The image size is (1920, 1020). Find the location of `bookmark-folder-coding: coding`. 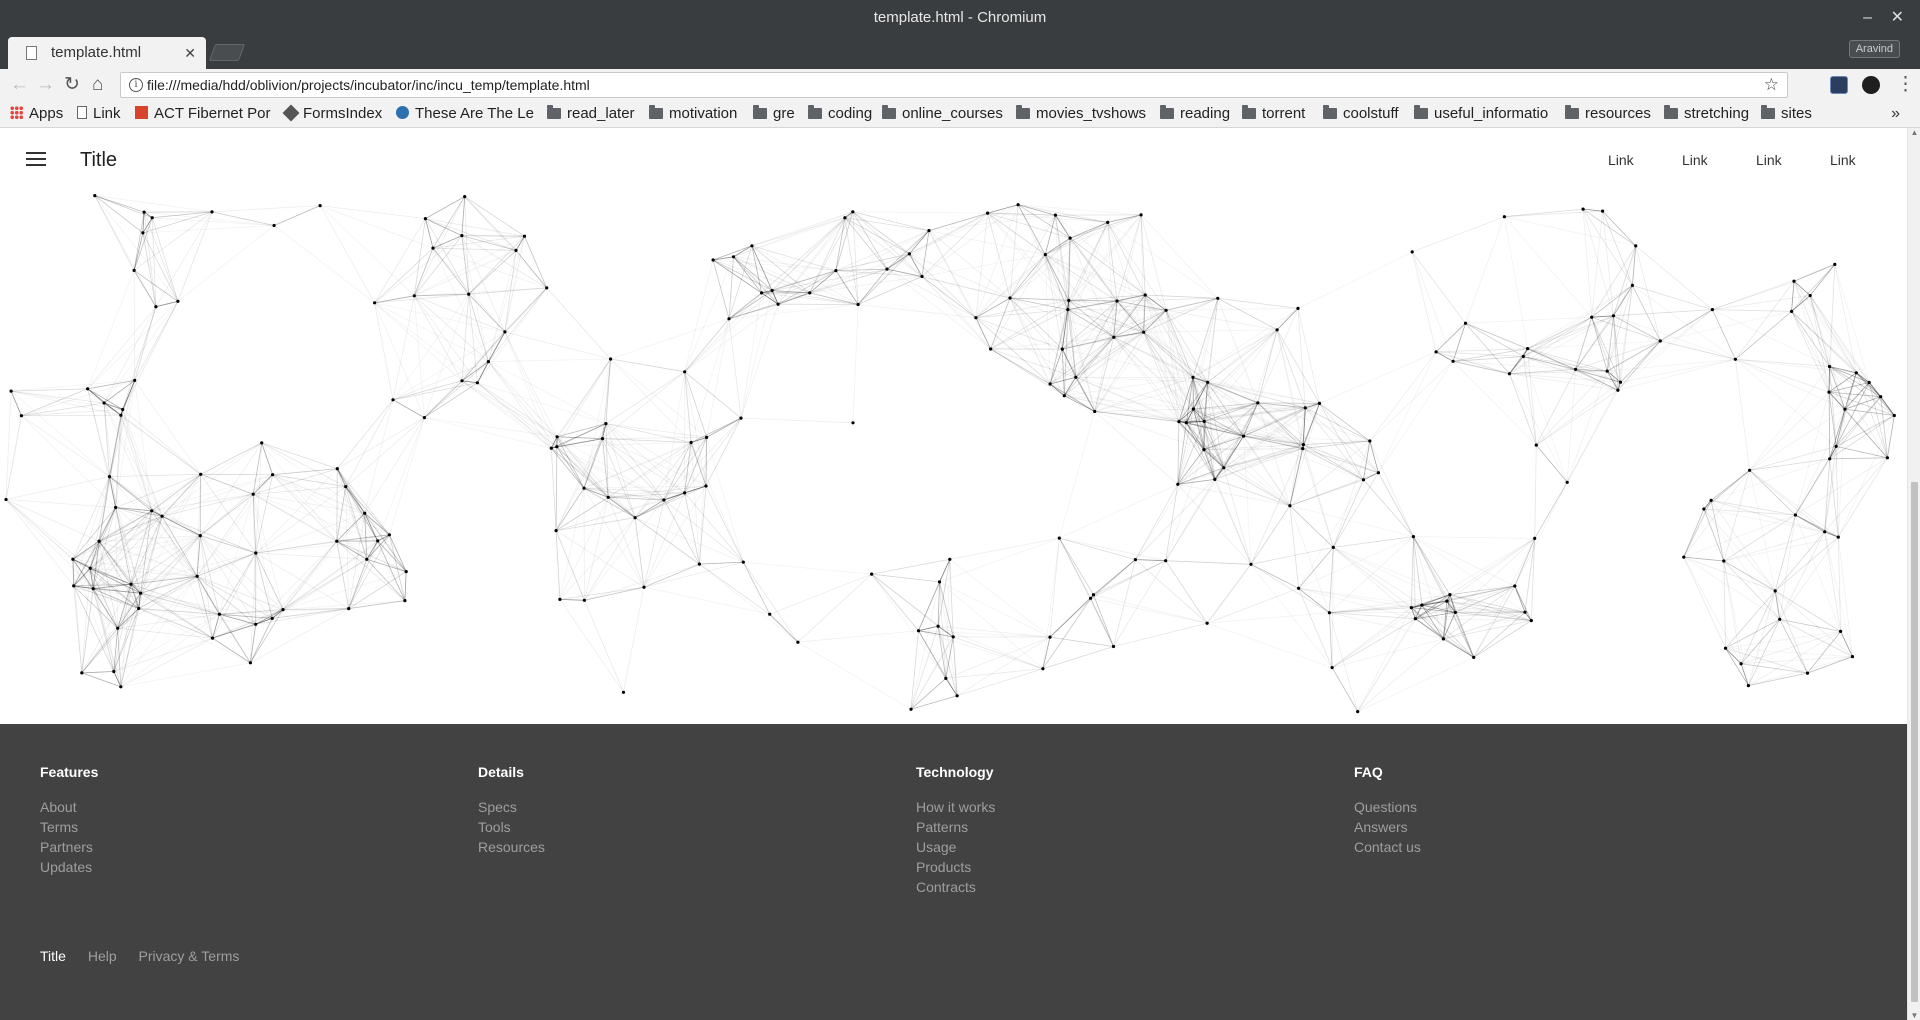

bookmark-folder-coding: coding is located at coordinates (840, 114).